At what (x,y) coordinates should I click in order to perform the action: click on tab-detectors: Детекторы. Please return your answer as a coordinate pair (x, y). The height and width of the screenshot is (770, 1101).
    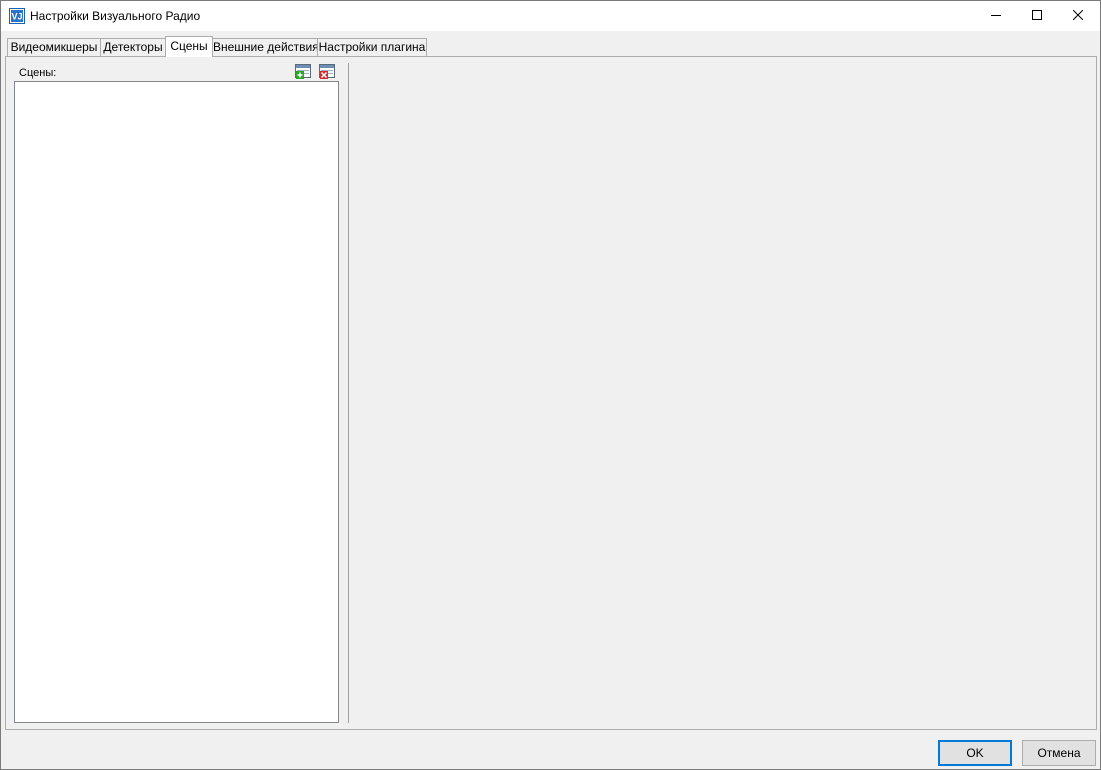
    Looking at the image, I should click on (133, 47).